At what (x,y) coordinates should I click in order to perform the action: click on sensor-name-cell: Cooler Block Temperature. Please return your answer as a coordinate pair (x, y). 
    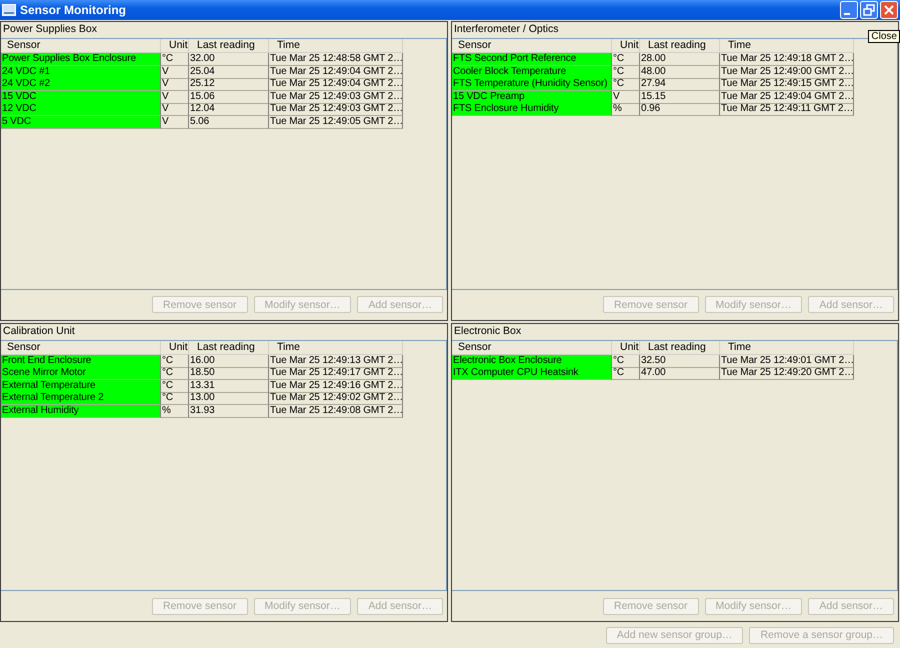
    Looking at the image, I should click on (532, 72).